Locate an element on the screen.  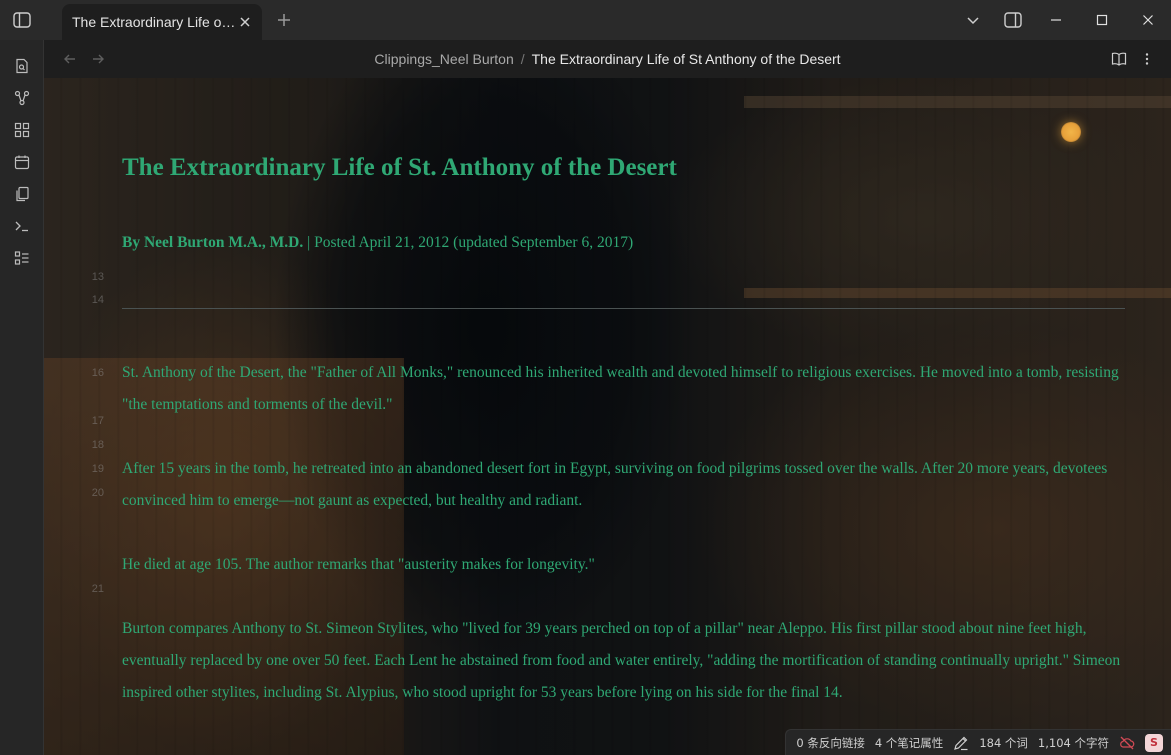
cloud-off-icon is located at coordinates (1127, 742).